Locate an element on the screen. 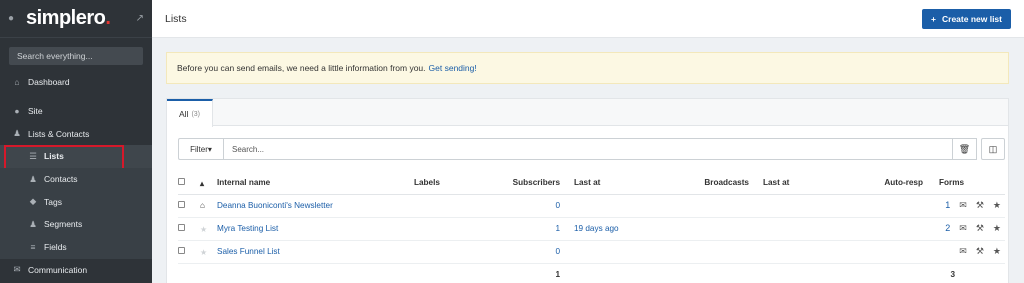  col-broadcasts: Broadcasts is located at coordinates (714, 183).